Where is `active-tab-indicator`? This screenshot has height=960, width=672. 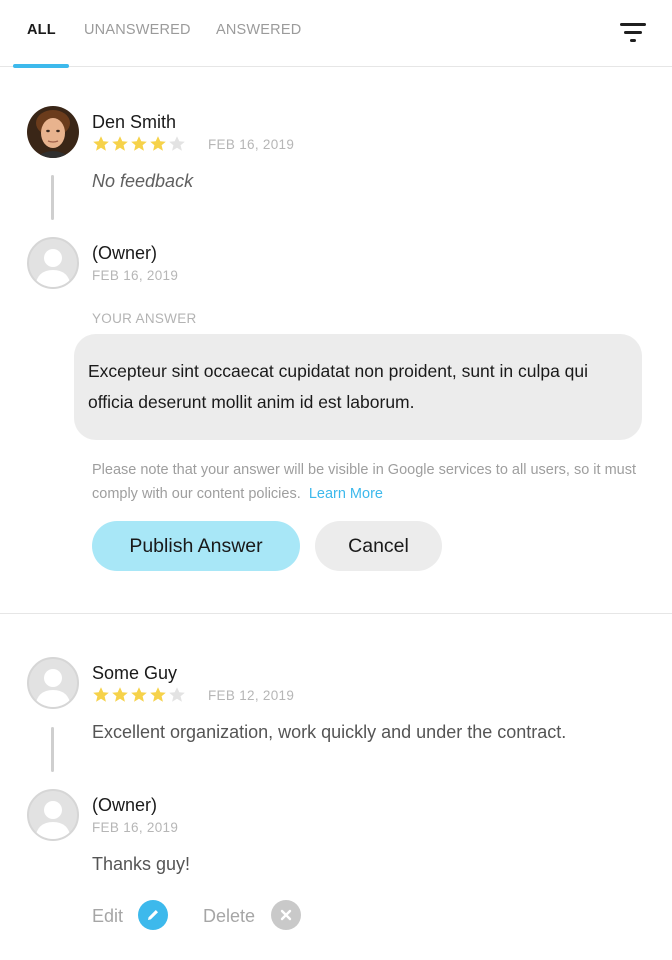
active-tab-indicator is located at coordinates (41, 66).